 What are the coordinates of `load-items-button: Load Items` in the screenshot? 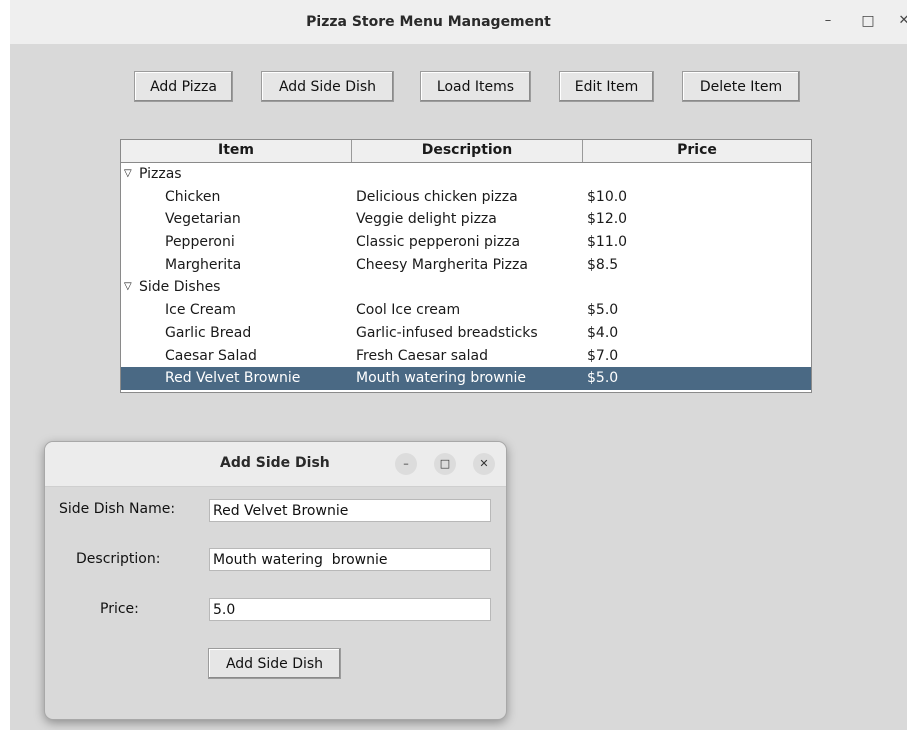 It's located at (475, 86).